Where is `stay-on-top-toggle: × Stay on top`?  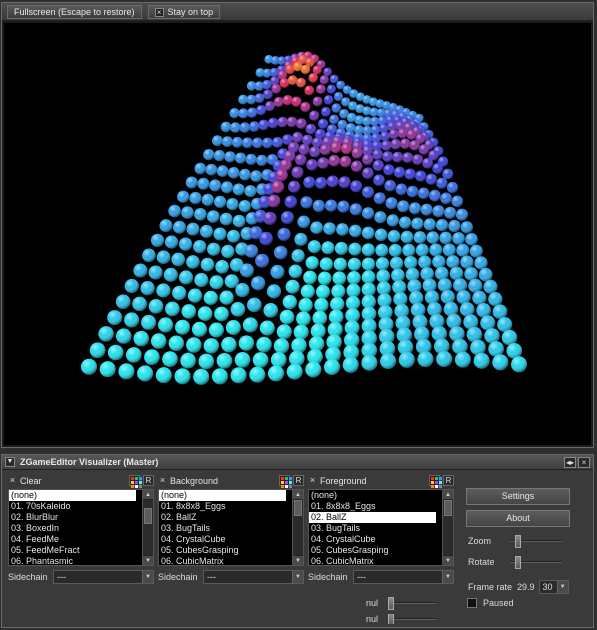 stay-on-top-toggle: × Stay on top is located at coordinates (184, 11).